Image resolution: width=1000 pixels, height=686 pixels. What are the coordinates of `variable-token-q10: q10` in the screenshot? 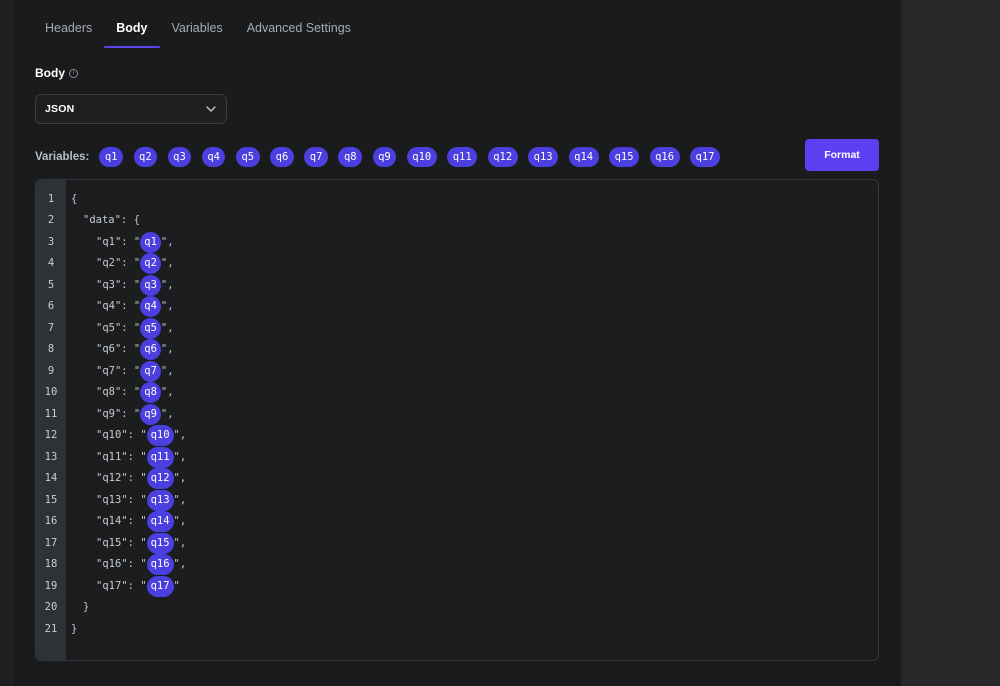 It's located at (160, 436).